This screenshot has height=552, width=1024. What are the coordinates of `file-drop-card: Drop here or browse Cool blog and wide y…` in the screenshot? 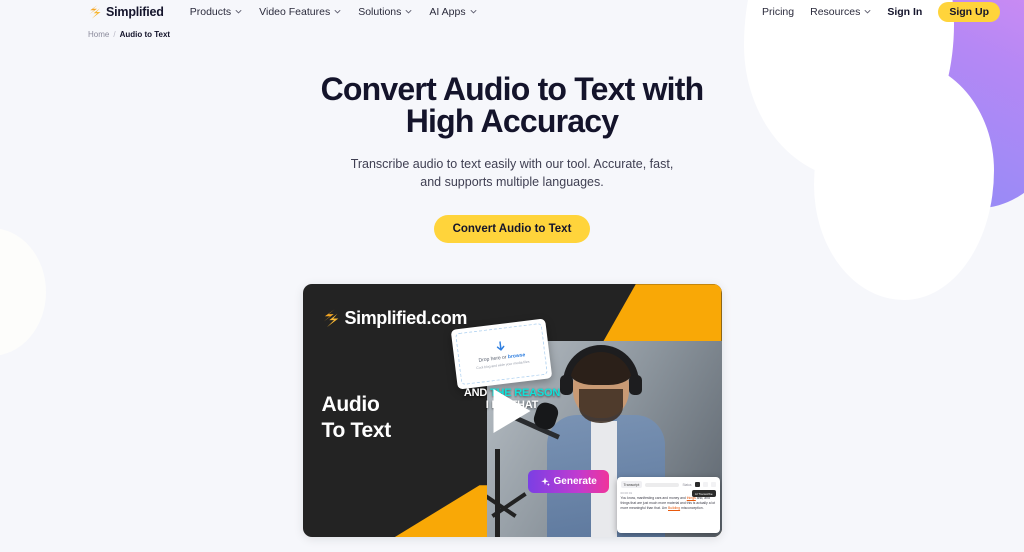 It's located at (501, 354).